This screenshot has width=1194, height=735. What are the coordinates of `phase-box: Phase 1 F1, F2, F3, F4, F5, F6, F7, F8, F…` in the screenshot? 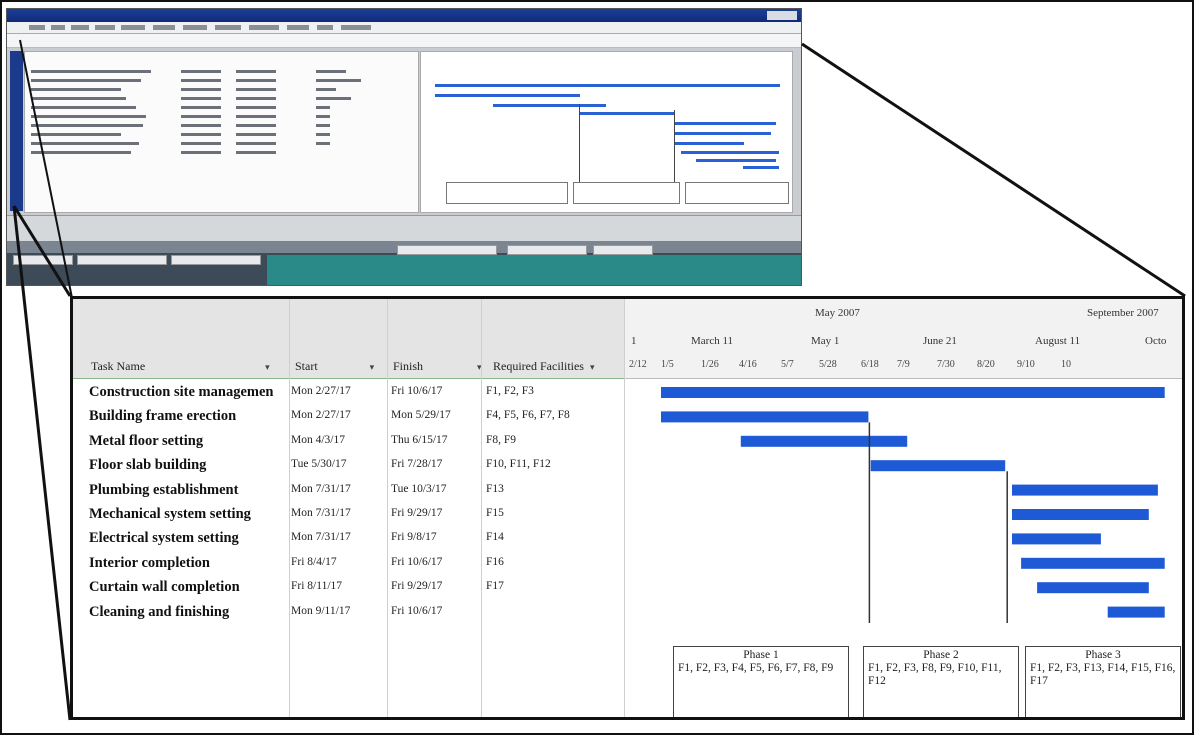 It's located at (761, 681).